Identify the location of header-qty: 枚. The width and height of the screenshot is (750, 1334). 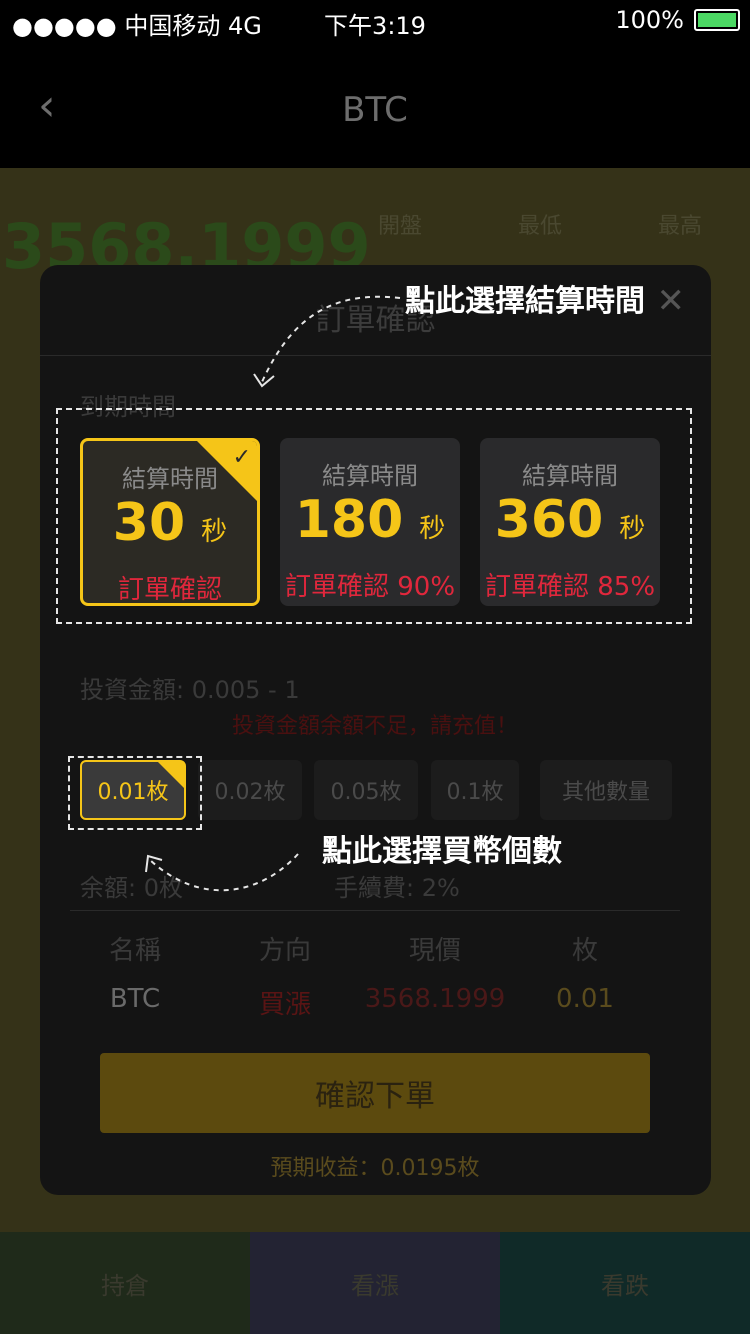
(584, 951).